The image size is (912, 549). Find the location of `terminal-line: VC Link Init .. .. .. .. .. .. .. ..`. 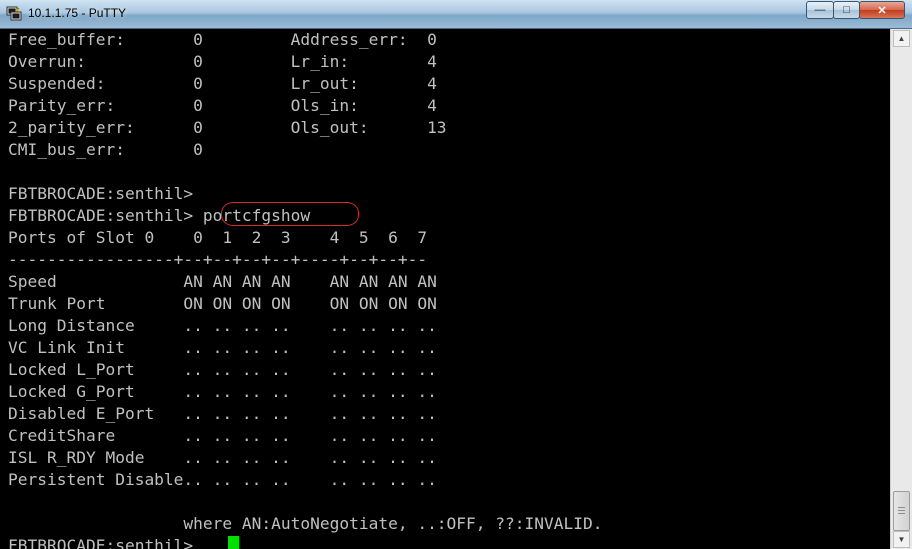

terminal-line: VC Link Init .. .. .. .. .. .. .. .. is located at coordinates (222, 347).